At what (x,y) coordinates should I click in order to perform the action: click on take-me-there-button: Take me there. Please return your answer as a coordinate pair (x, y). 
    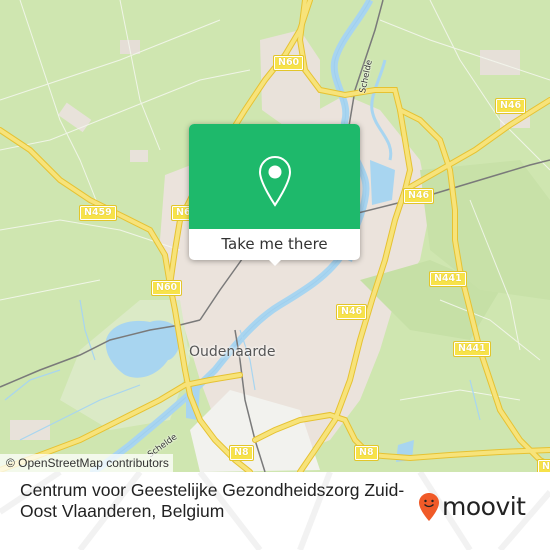
    Looking at the image, I should click on (274, 244).